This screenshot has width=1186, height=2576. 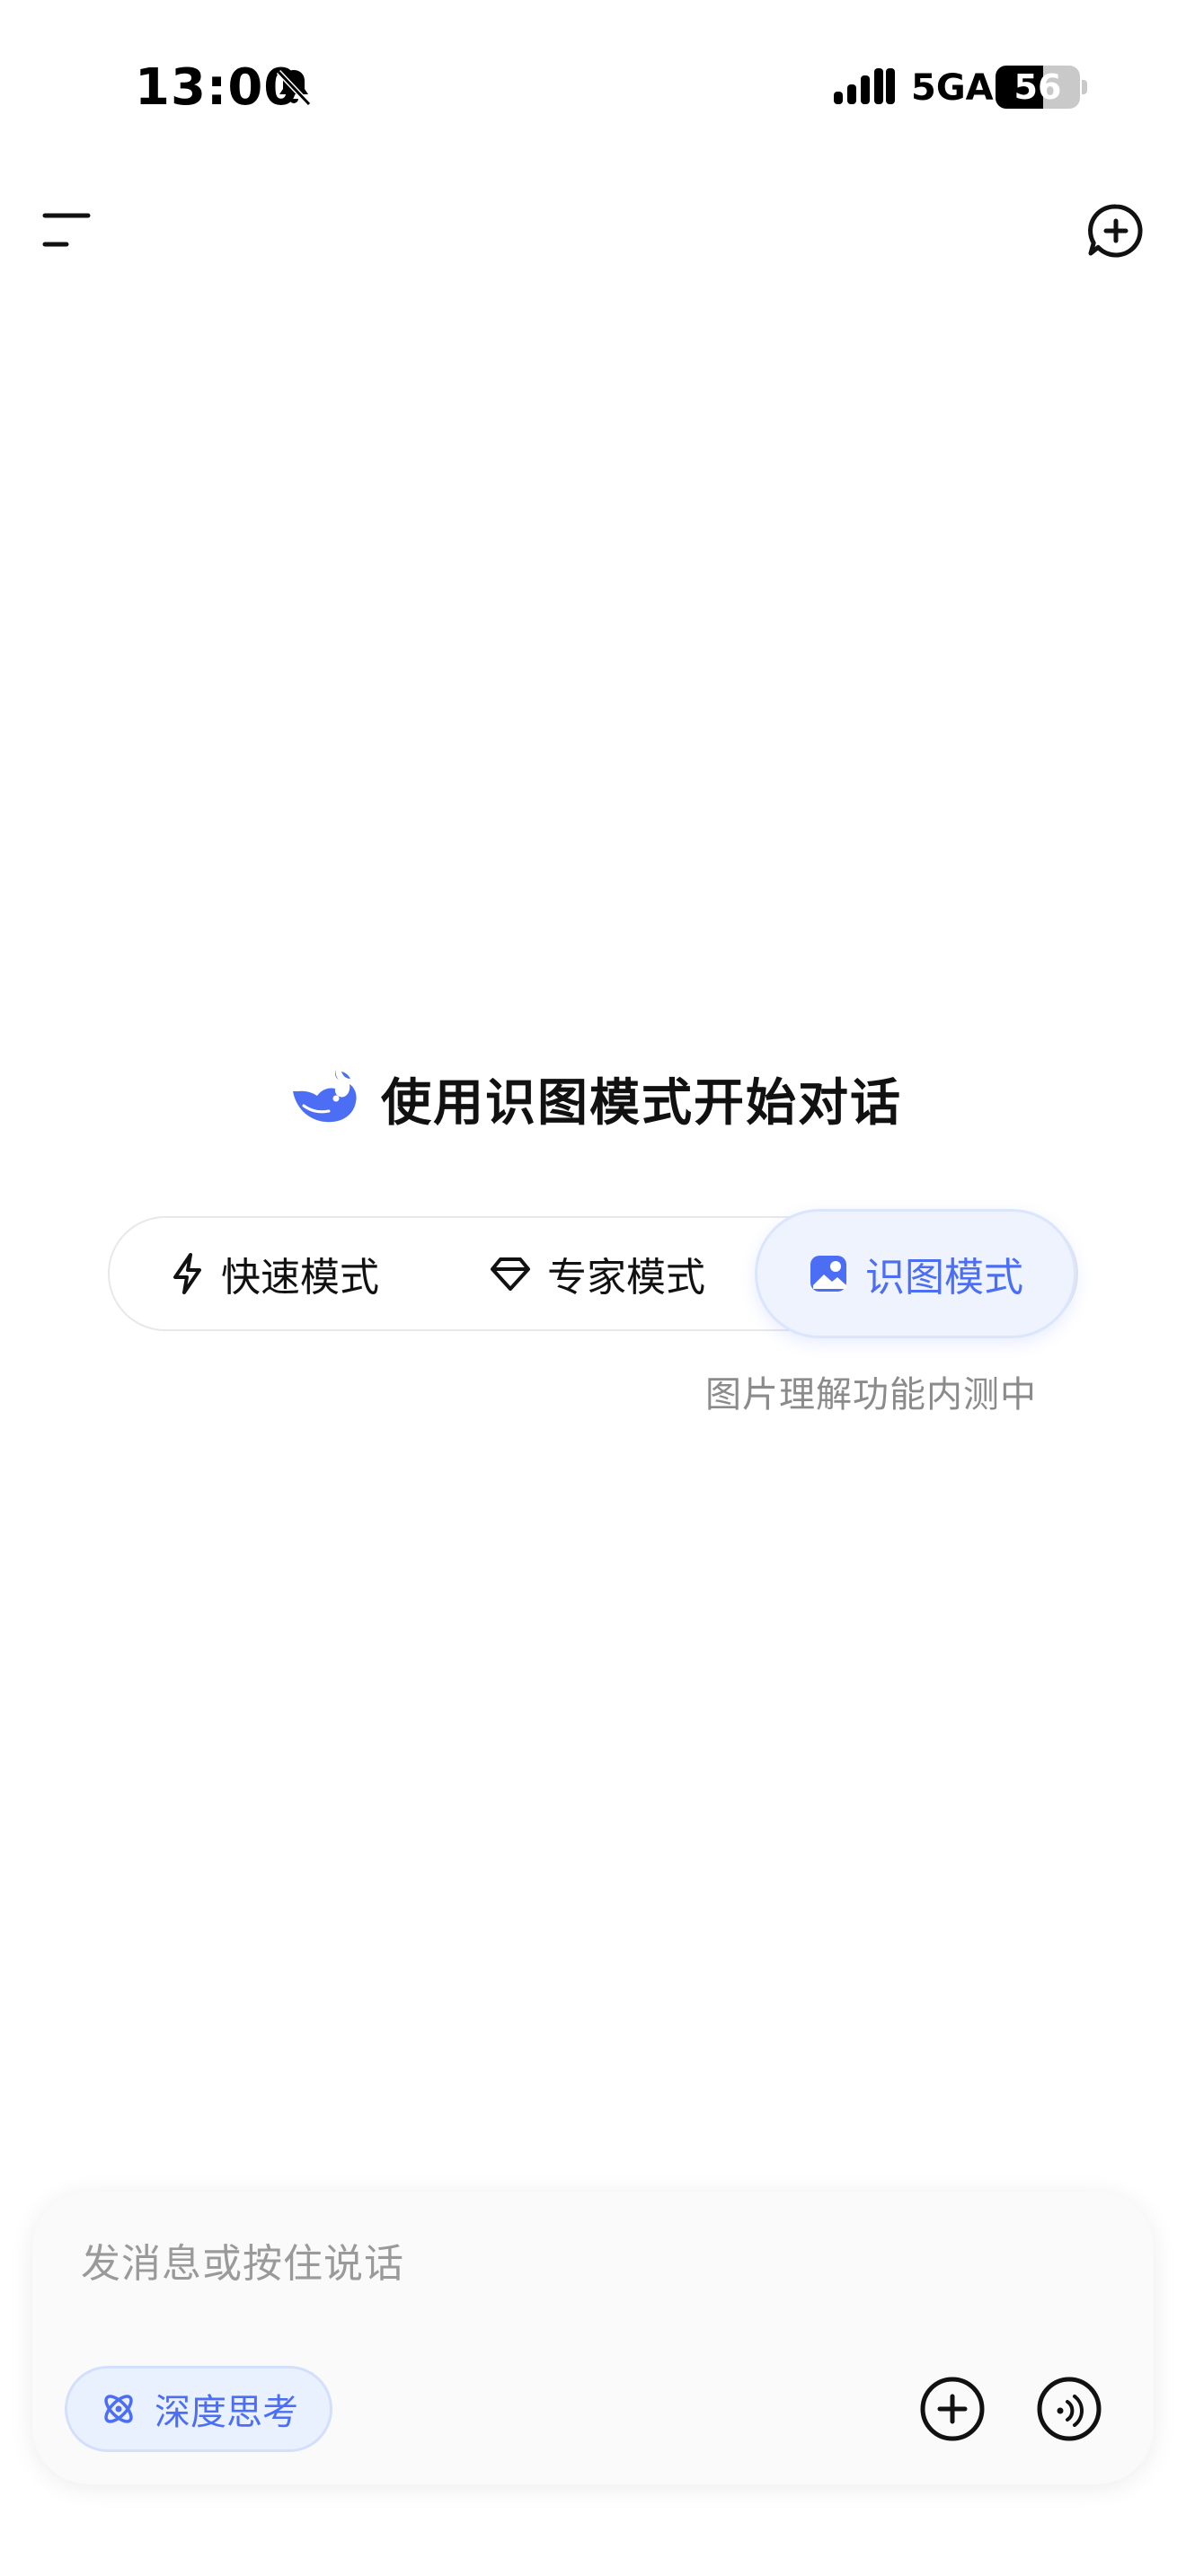 I want to click on message-input: 发消息或按住说话, so click(x=242, y=2260).